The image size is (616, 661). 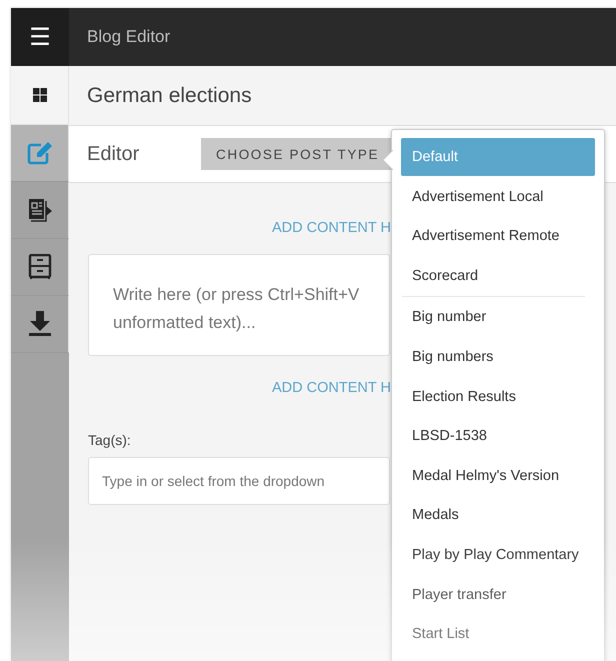 I want to click on dropdown-option: Big numbers, so click(x=498, y=357).